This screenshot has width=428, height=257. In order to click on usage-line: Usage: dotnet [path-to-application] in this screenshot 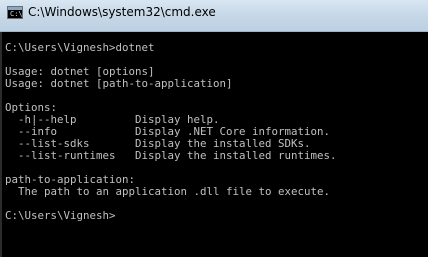, I will do `click(119, 83)`.